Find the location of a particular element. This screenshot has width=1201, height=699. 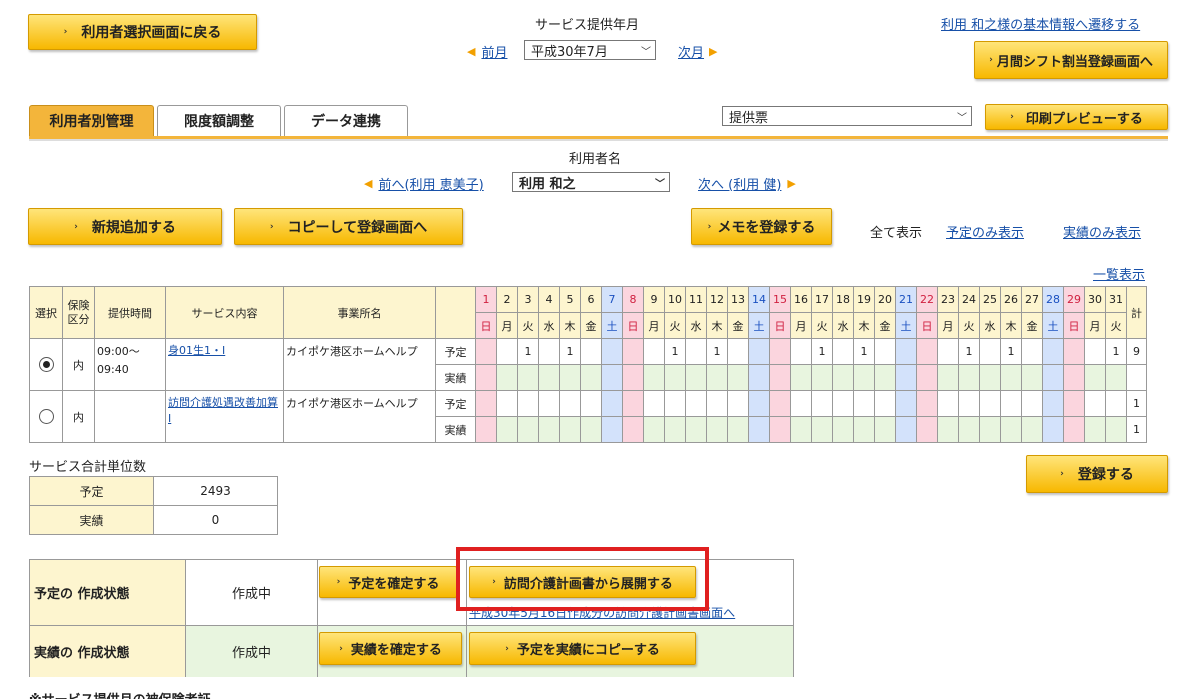

monthly-shift-button: › 月間シフト割当登録画面へ is located at coordinates (1071, 60).